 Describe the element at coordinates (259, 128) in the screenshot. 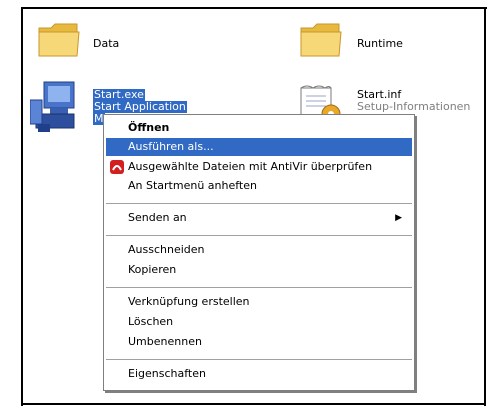

I see `menu-item-open: Öffnen` at that location.